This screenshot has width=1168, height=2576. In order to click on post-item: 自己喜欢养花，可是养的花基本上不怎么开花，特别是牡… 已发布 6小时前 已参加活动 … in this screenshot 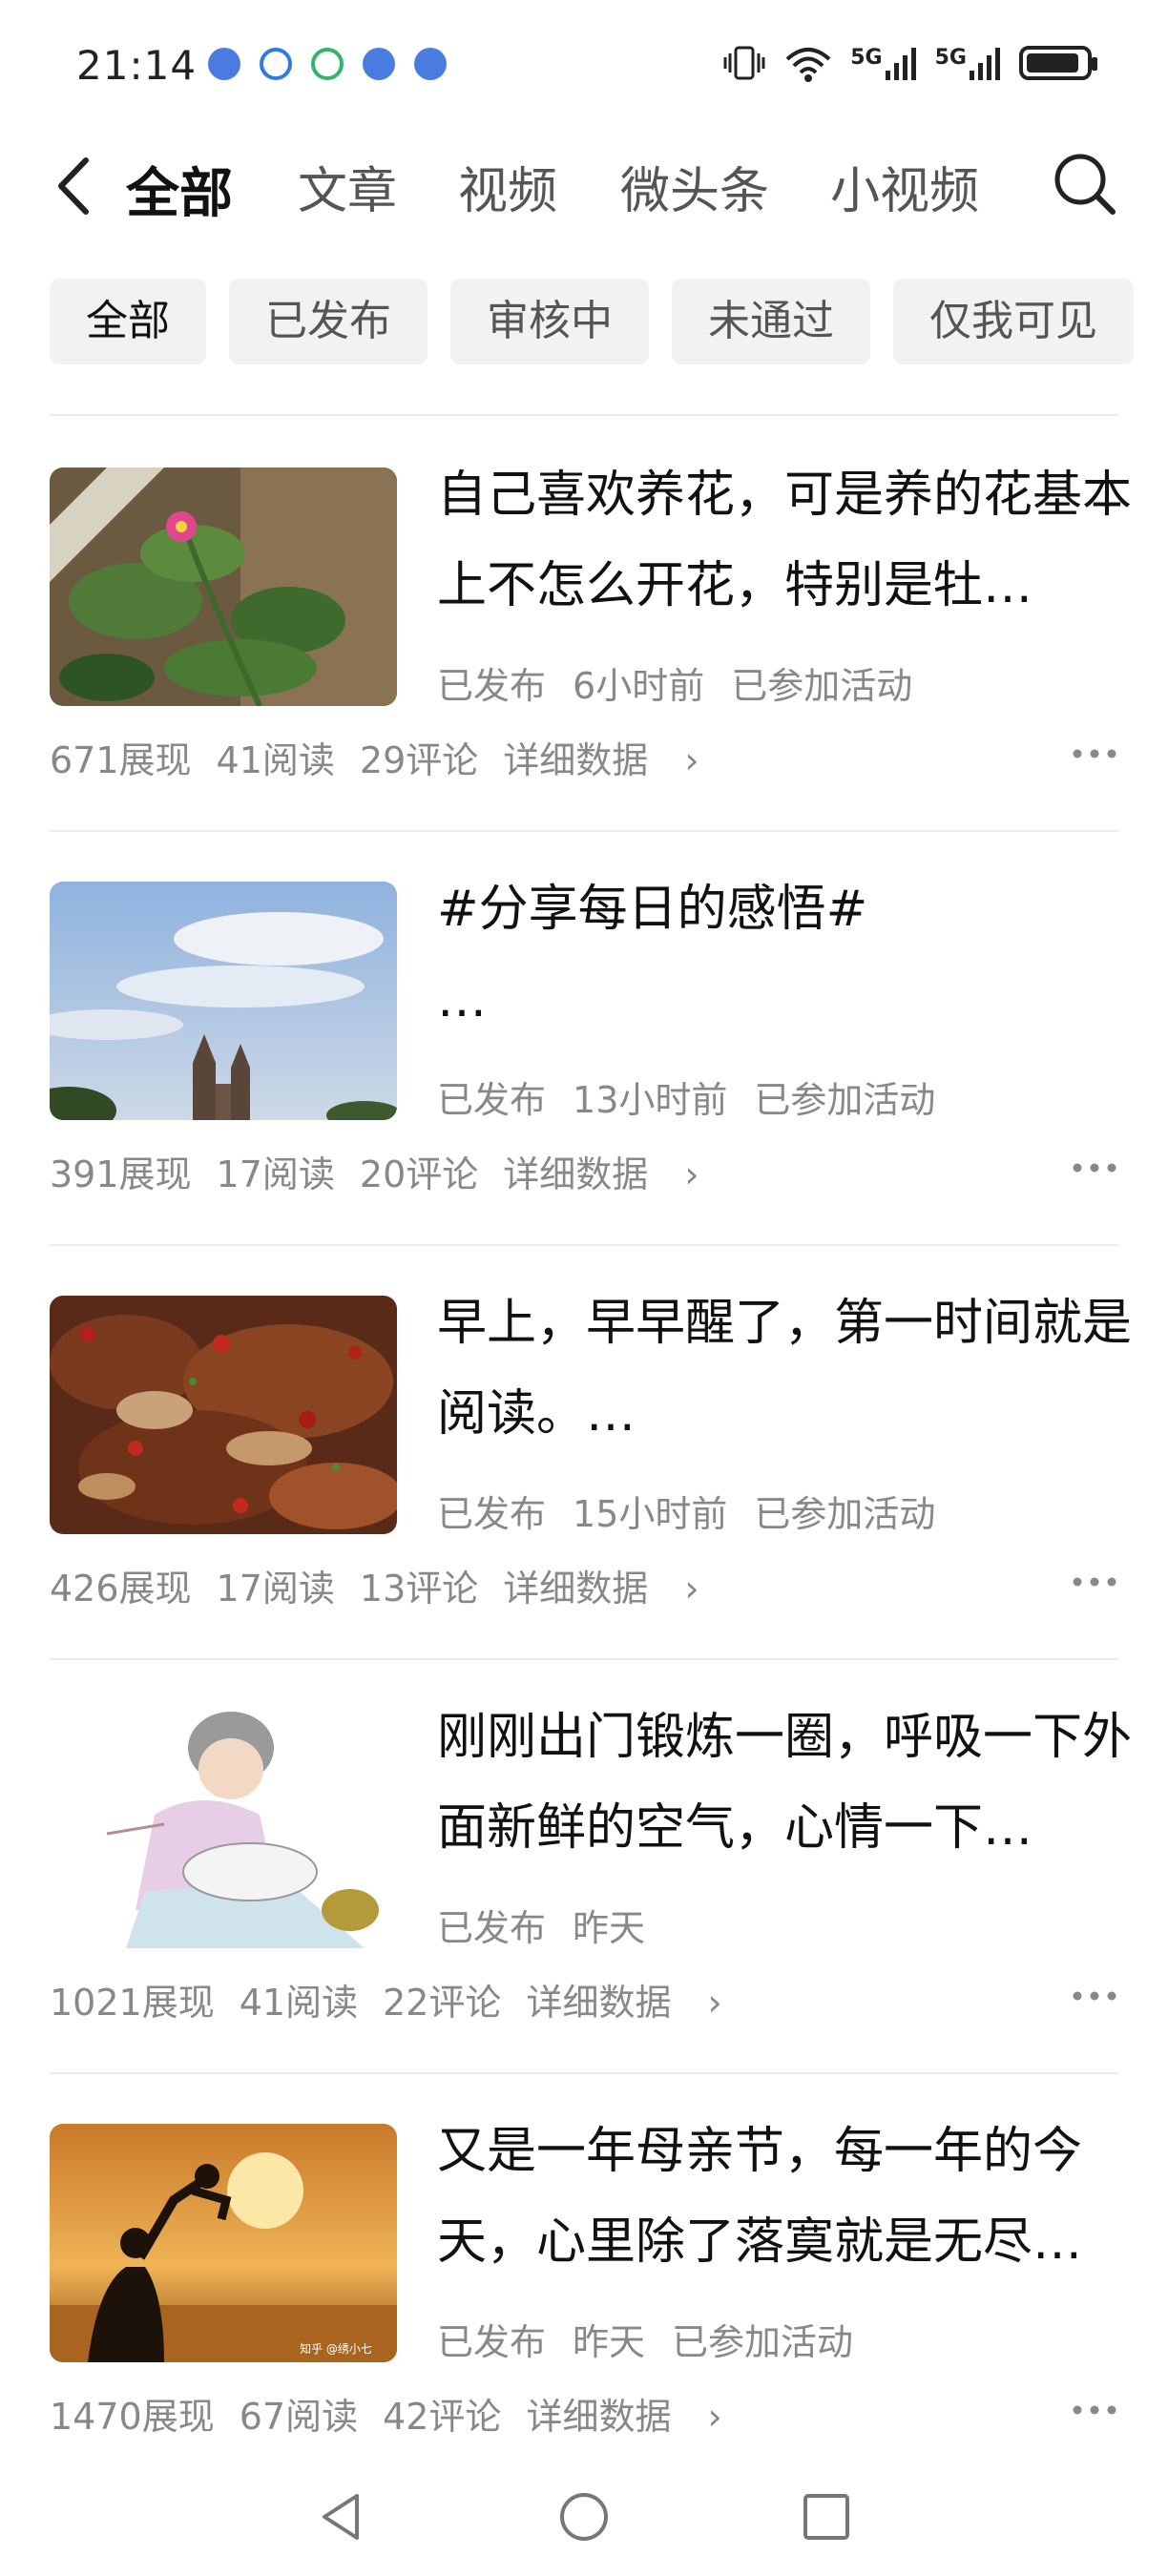, I will do `click(591, 644)`.